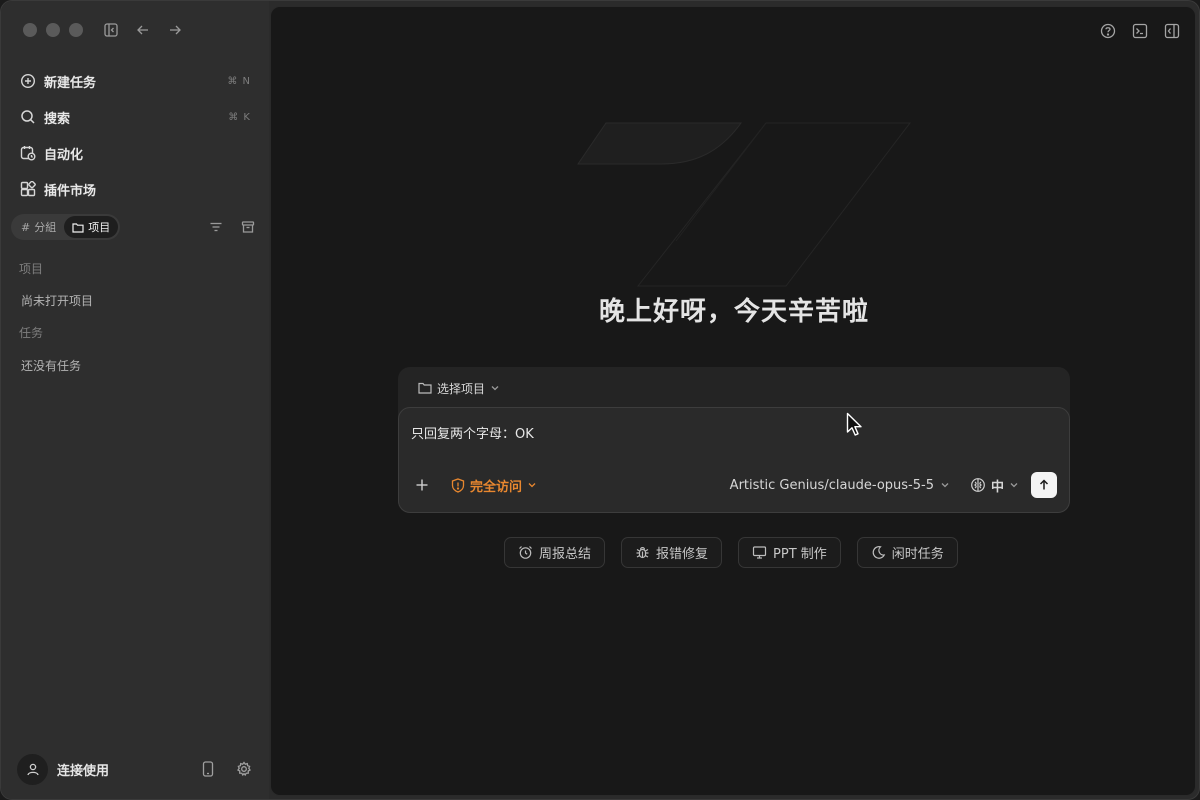 Image resolution: width=1200 pixels, height=800 pixels. What do you see at coordinates (565, 554) in the screenshot?
I see `chip-label: 周报总结` at bounding box center [565, 554].